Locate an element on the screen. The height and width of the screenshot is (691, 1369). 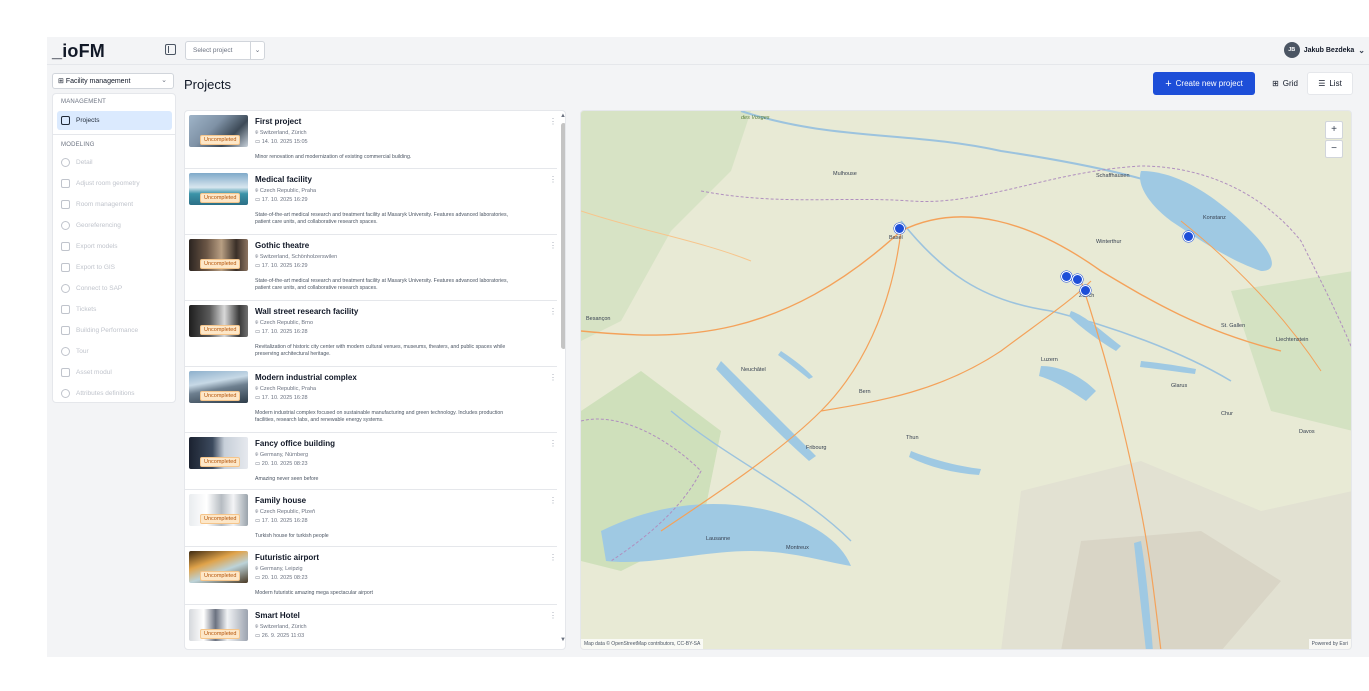
map-label: Liechtenstein is located at coordinates (1292, 340).